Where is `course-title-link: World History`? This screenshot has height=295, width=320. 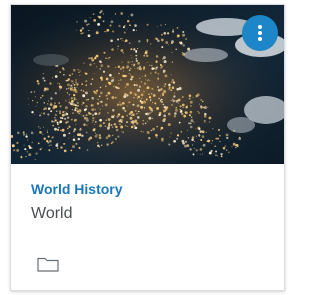 course-title-link: World History is located at coordinates (77, 189).